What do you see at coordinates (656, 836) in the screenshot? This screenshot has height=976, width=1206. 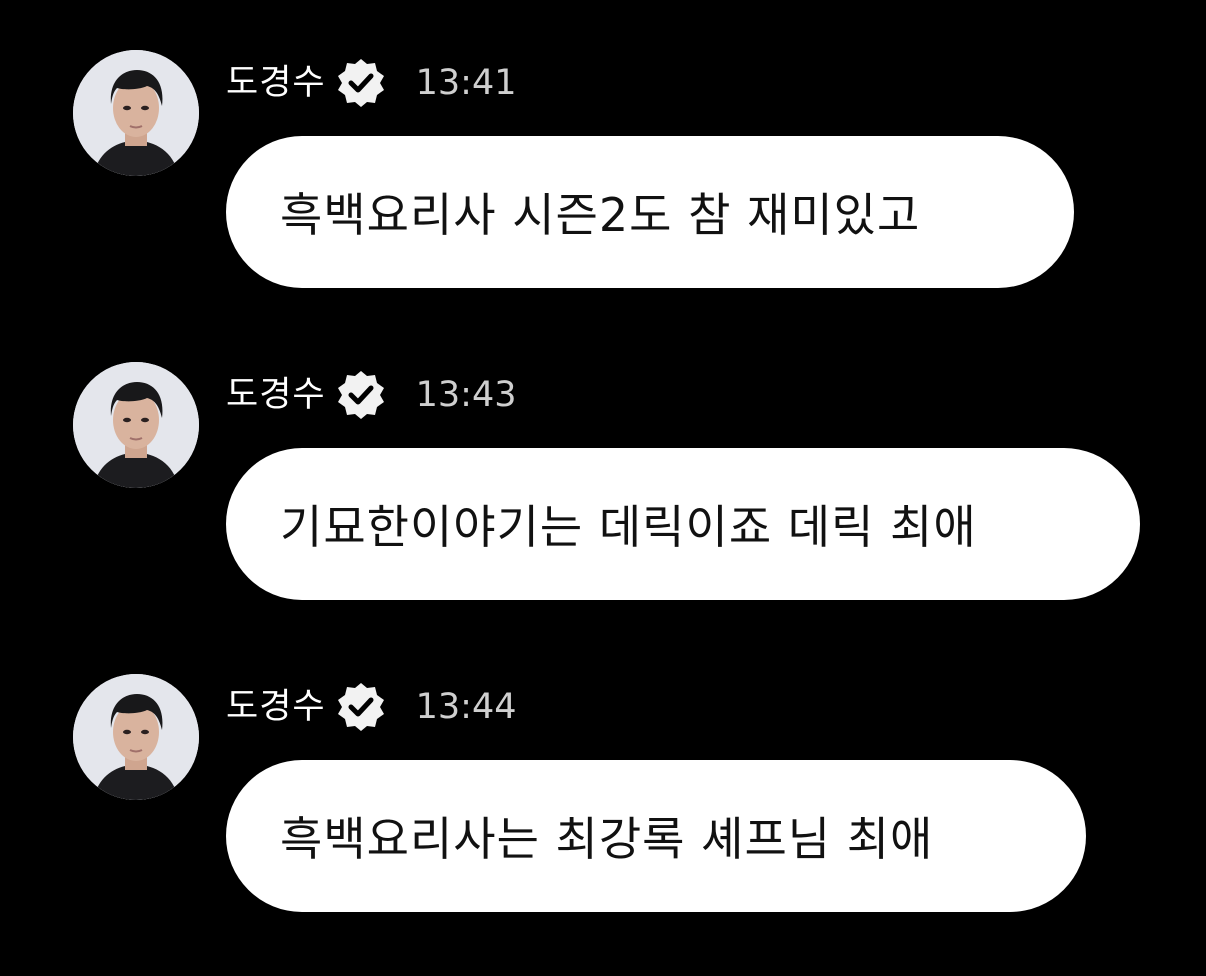 I see `message-bubble: 흑백요리사는 최강록 셰프님 최애` at bounding box center [656, 836].